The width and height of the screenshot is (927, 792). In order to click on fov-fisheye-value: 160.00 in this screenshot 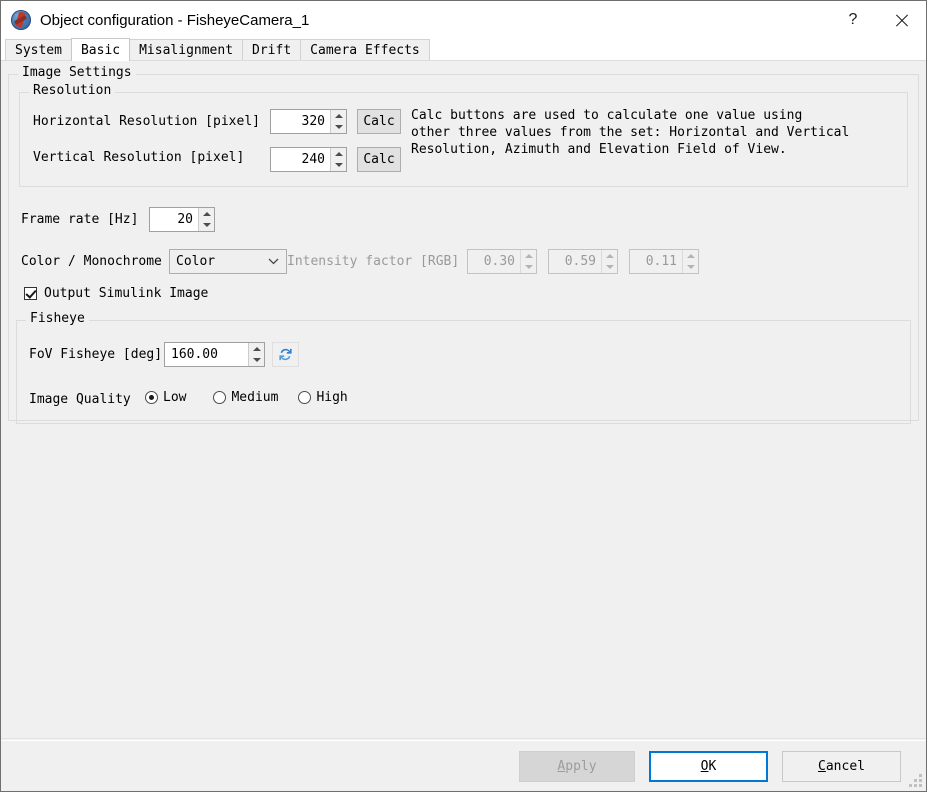, I will do `click(194, 354)`.